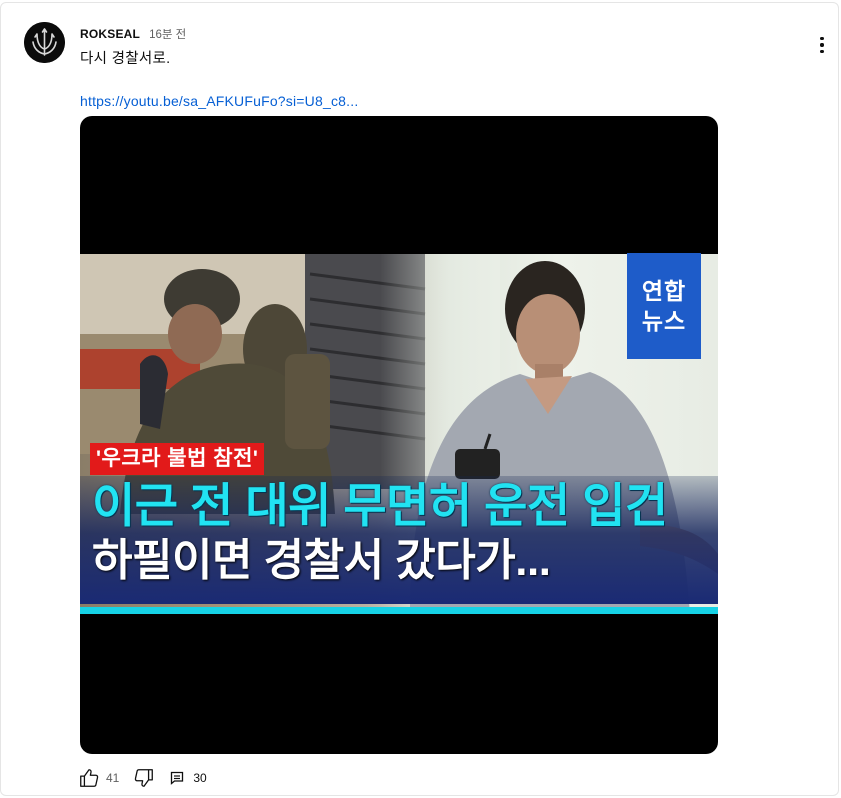 This screenshot has height=798, width=841. I want to click on avatar, so click(44, 42).